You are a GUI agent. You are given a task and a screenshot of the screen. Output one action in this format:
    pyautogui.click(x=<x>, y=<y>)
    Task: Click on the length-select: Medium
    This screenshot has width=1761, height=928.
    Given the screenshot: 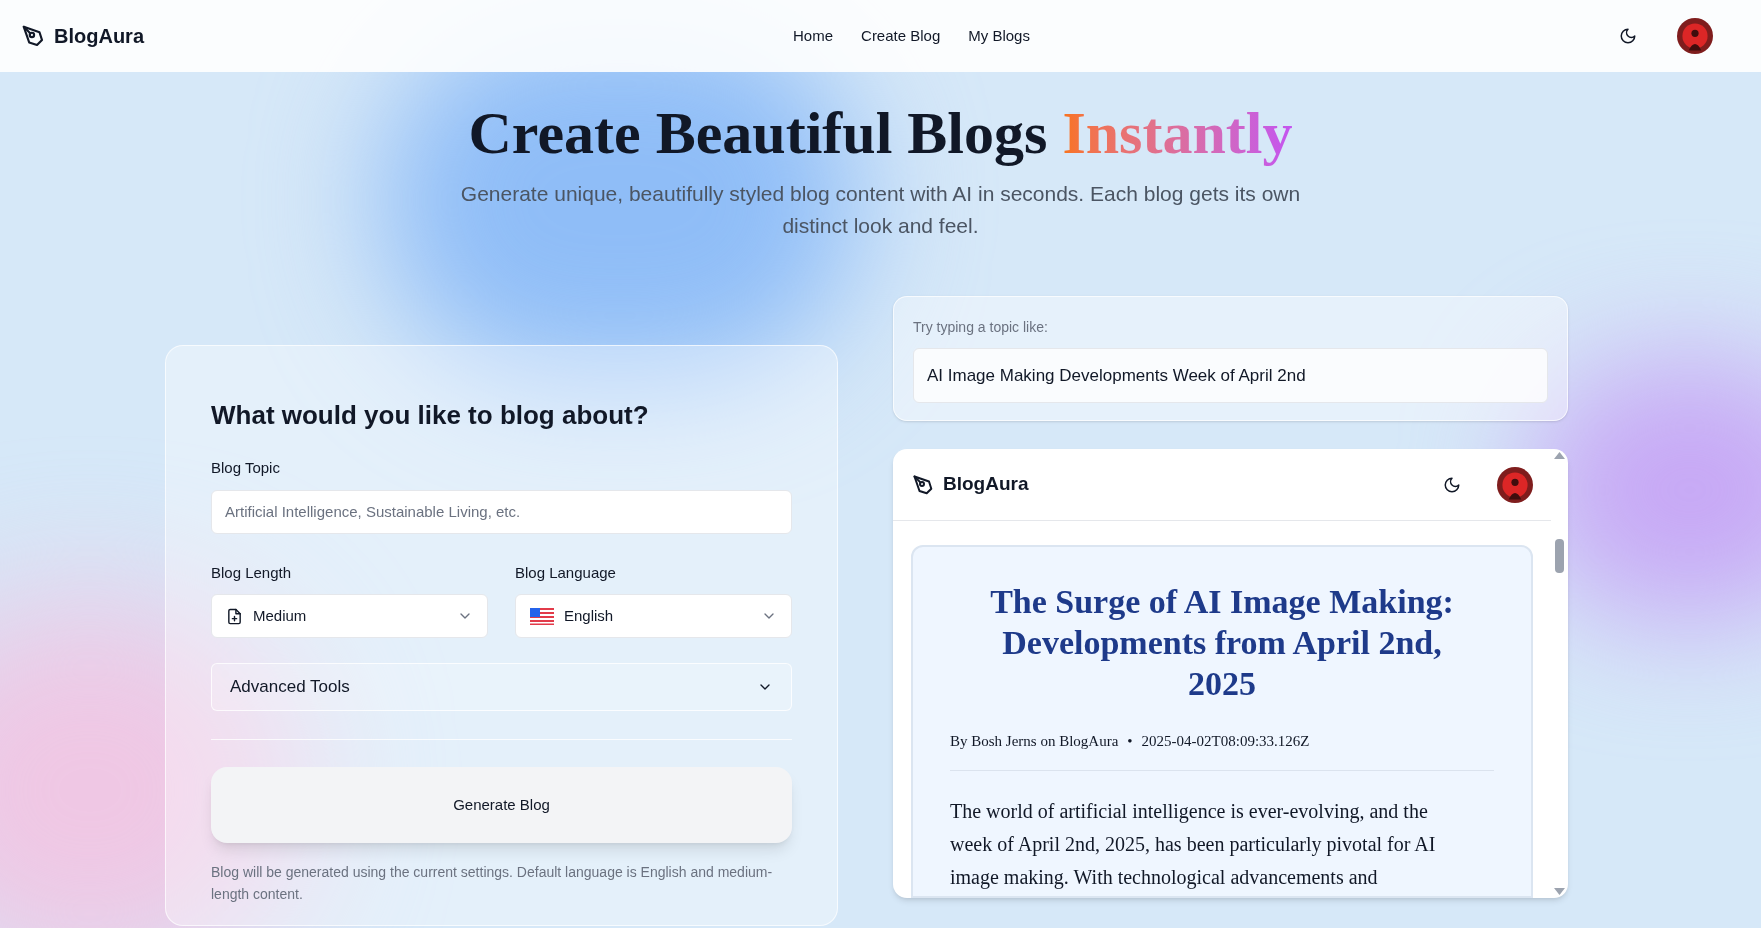 What is the action you would take?
    pyautogui.click(x=349, y=616)
    